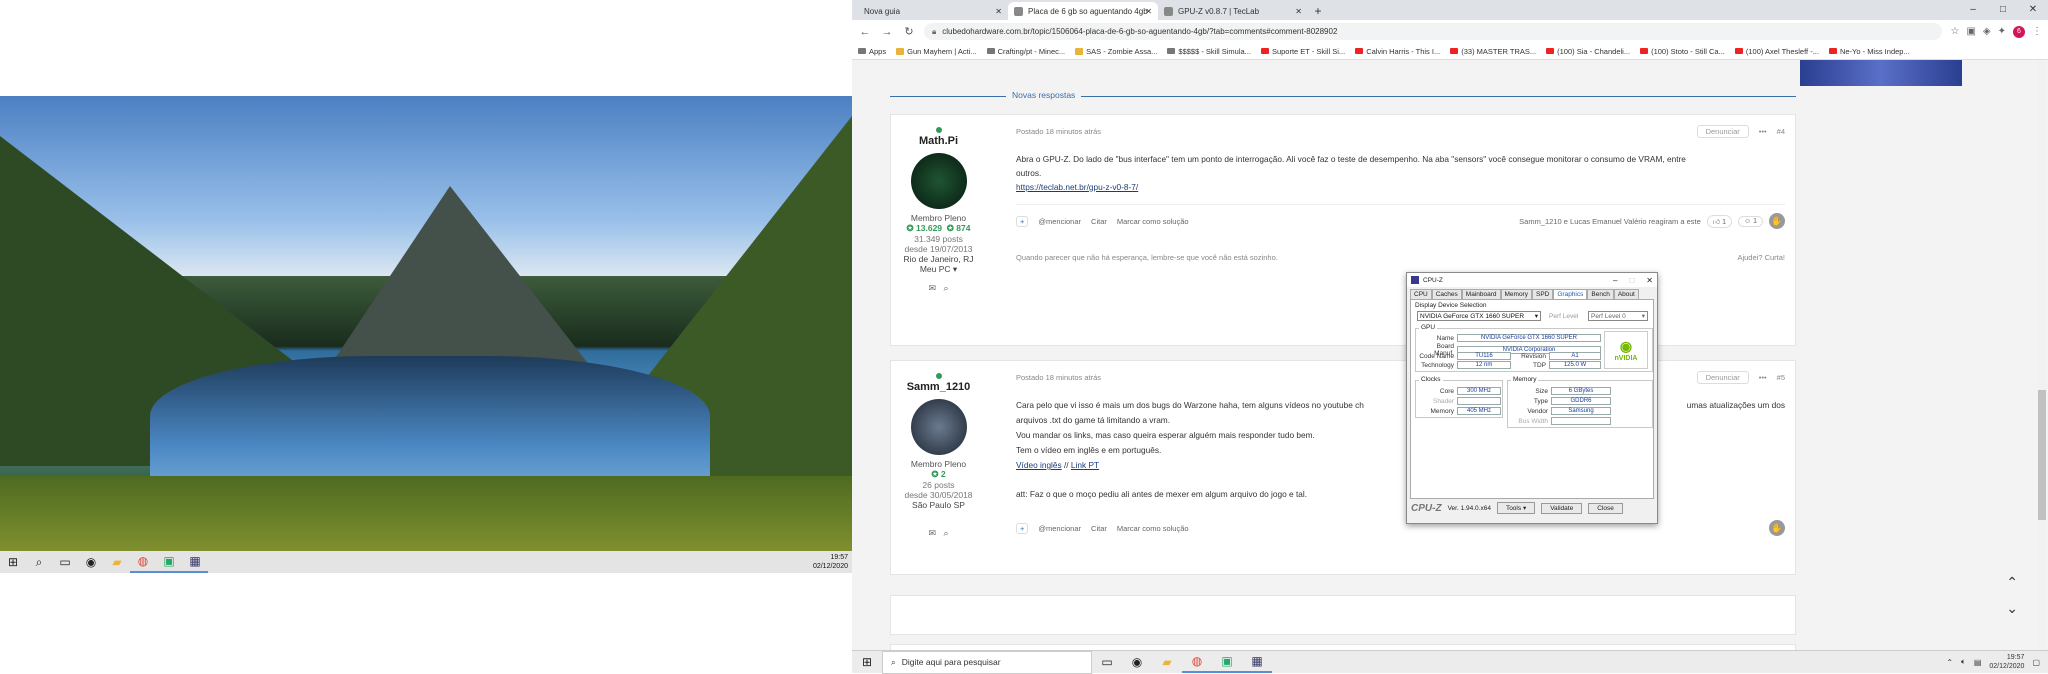  Describe the element at coordinates (1722, 377) in the screenshot. I see `report-button: Denunciar` at that location.